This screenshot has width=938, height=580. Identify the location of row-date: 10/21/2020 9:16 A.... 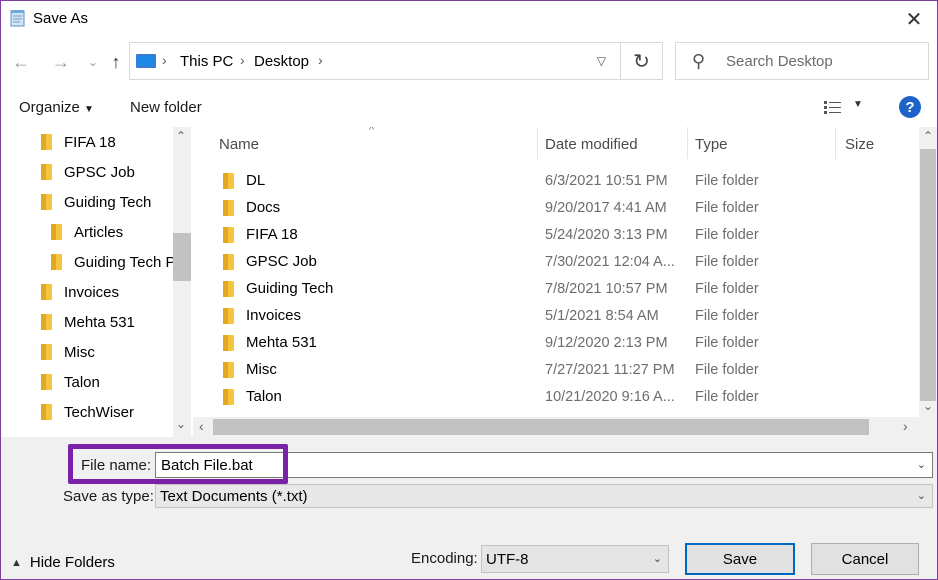
(610, 397).